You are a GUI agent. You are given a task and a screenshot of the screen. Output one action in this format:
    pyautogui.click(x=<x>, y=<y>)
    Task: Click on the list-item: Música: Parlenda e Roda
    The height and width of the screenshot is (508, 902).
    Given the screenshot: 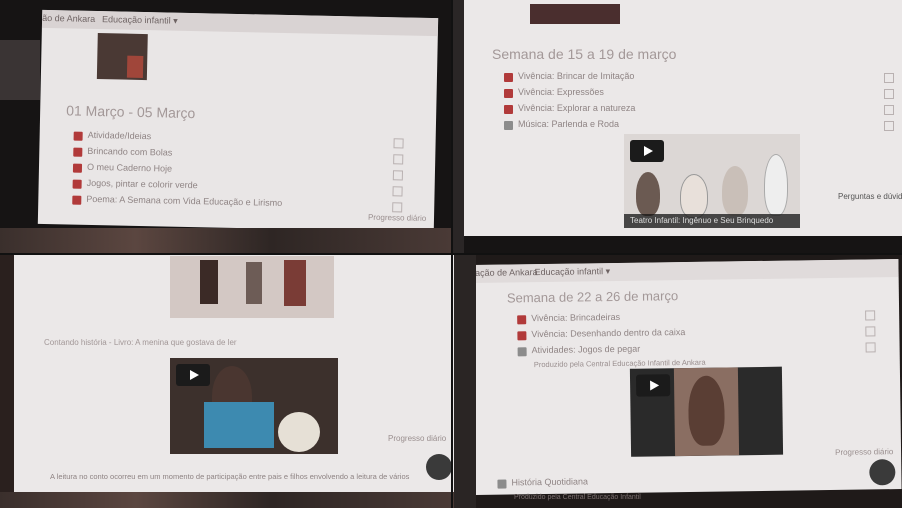 What is the action you would take?
    pyautogui.click(x=699, y=126)
    